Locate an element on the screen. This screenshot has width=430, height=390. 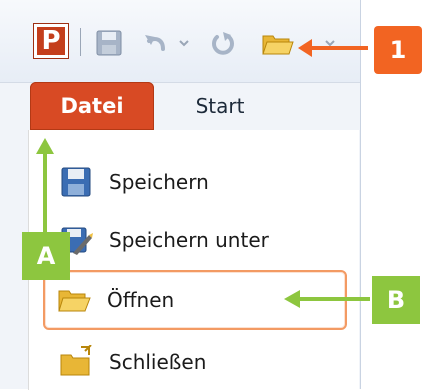
arrow-1-head is located at coordinates (305, 48).